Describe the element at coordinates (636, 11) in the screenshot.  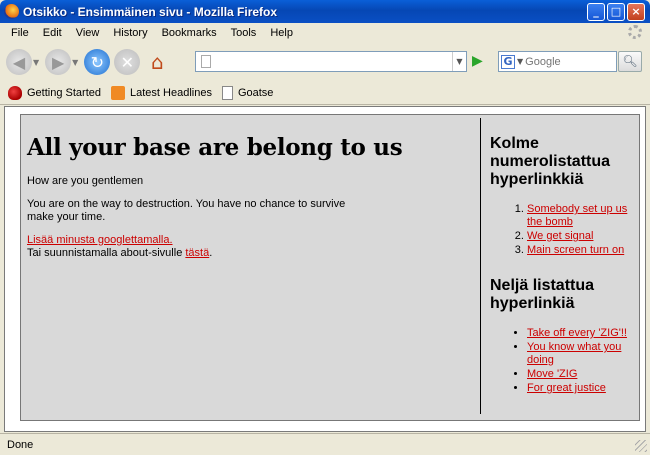
I see `close-button: ×` at that location.